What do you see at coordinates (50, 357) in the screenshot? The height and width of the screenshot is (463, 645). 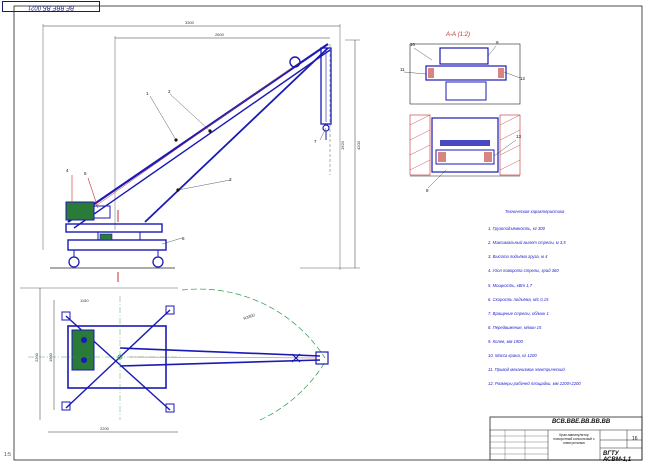 I see `dim-plan-h2: 1900` at bounding box center [50, 357].